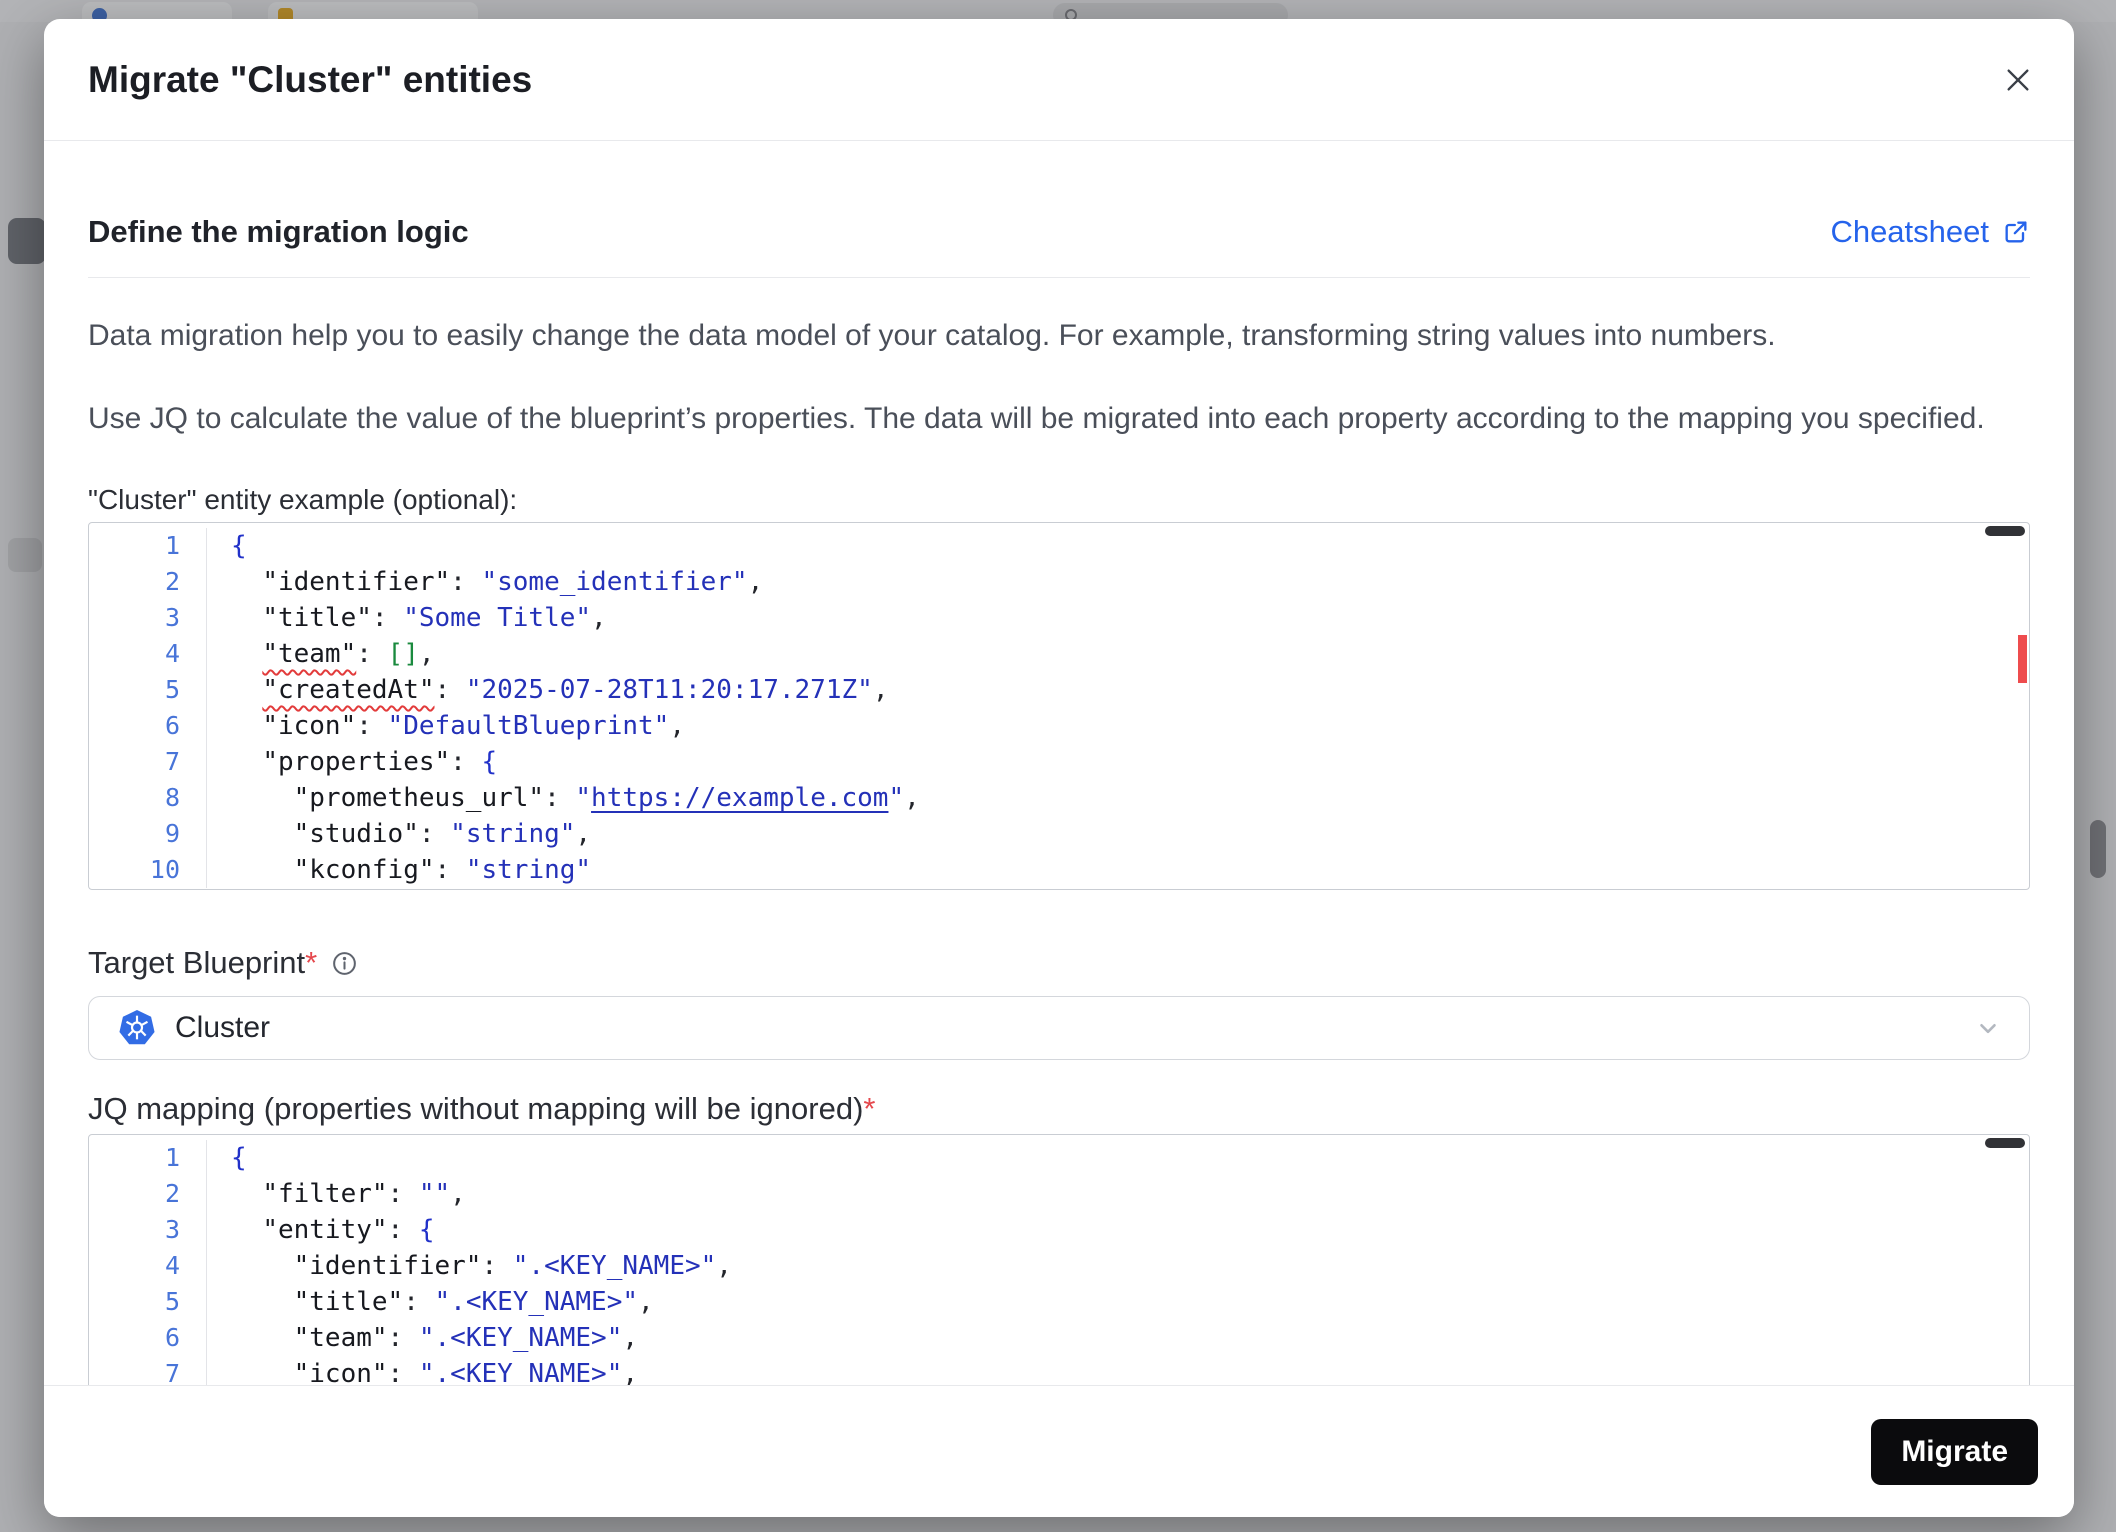 The height and width of the screenshot is (1532, 2116). Describe the element at coordinates (172, 833) in the screenshot. I see `line-number: 9` at that location.